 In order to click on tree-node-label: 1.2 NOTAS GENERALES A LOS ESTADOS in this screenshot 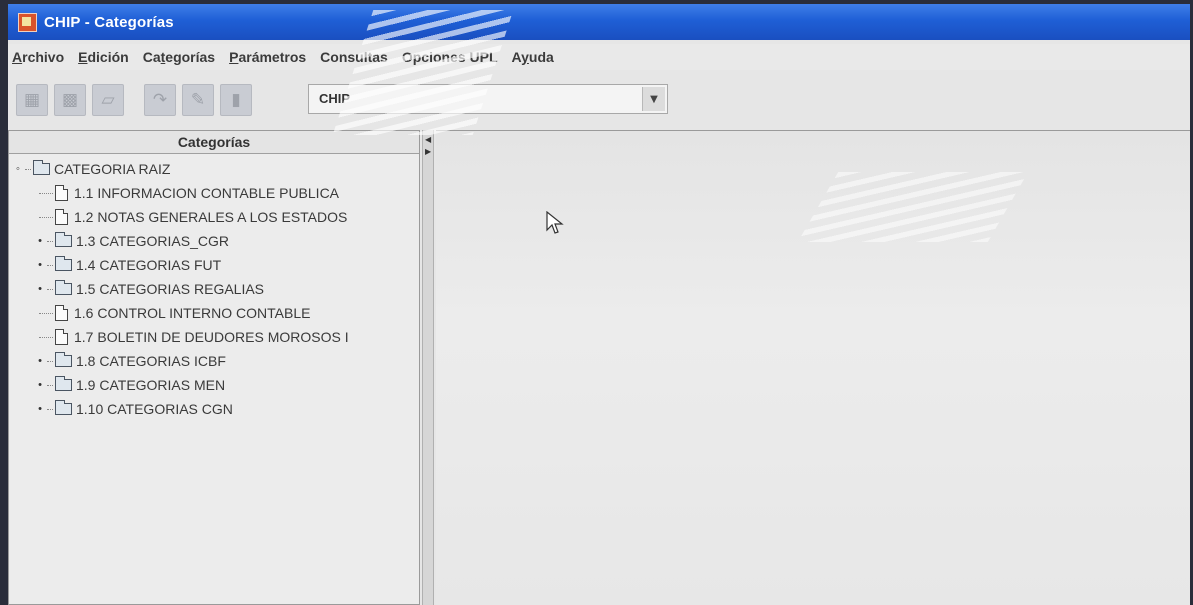, I will do `click(211, 217)`.